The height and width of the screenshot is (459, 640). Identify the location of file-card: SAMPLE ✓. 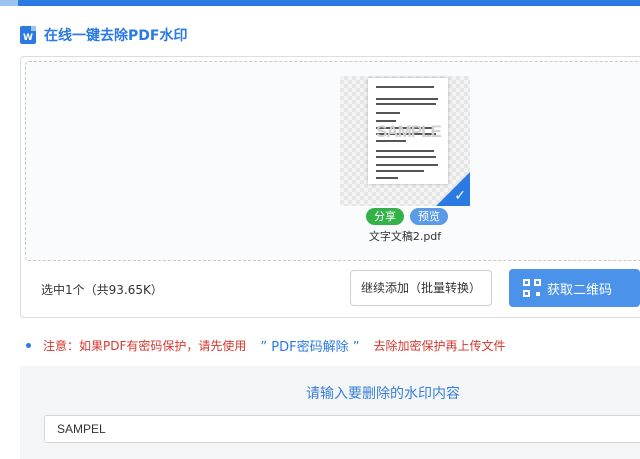
(405, 141).